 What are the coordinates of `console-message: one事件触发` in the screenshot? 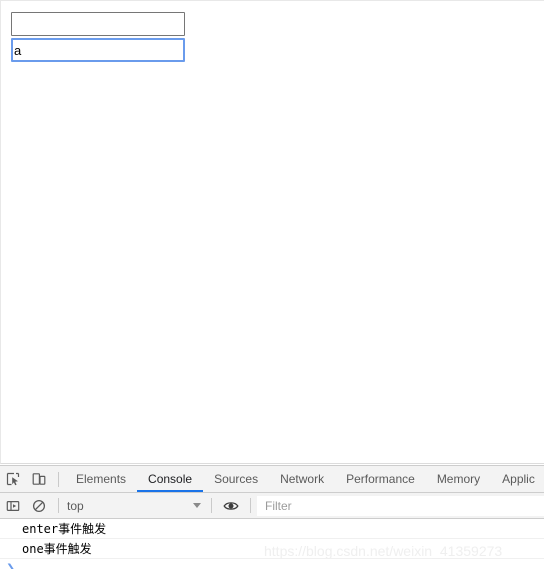 It's located at (272, 549).